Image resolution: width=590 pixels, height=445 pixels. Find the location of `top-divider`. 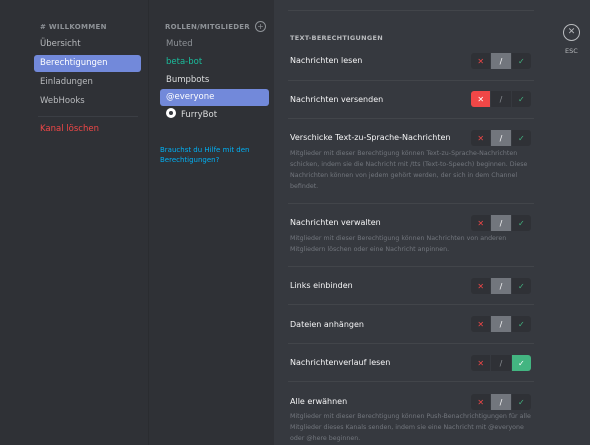

top-divider is located at coordinates (411, 10).